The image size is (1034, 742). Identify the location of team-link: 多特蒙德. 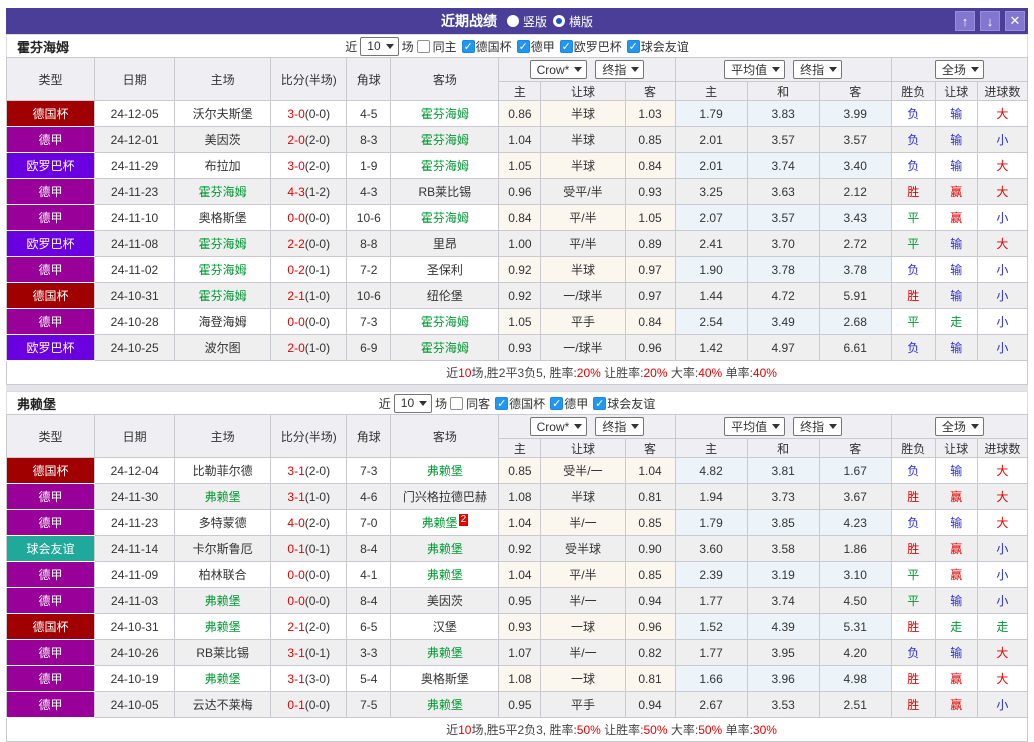
(222, 523).